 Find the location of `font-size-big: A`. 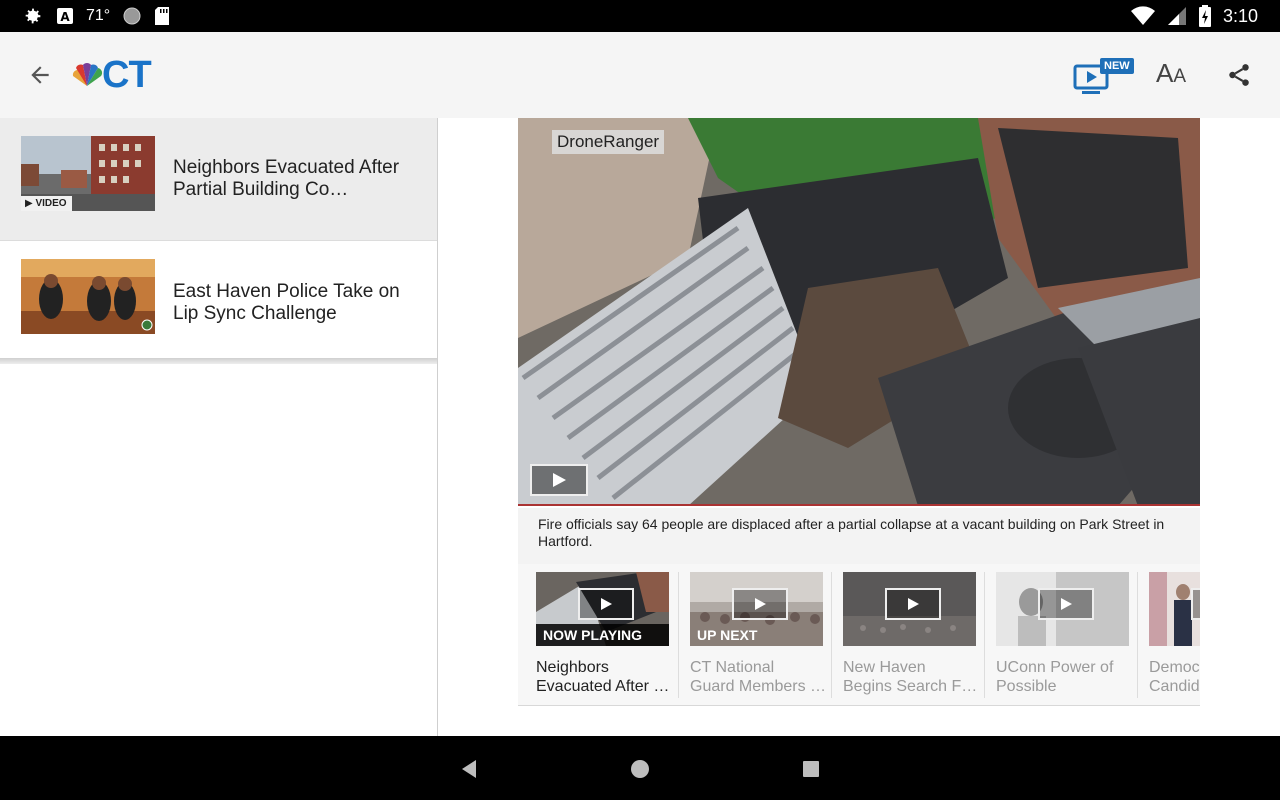

font-size-big: A is located at coordinates (1165, 73).